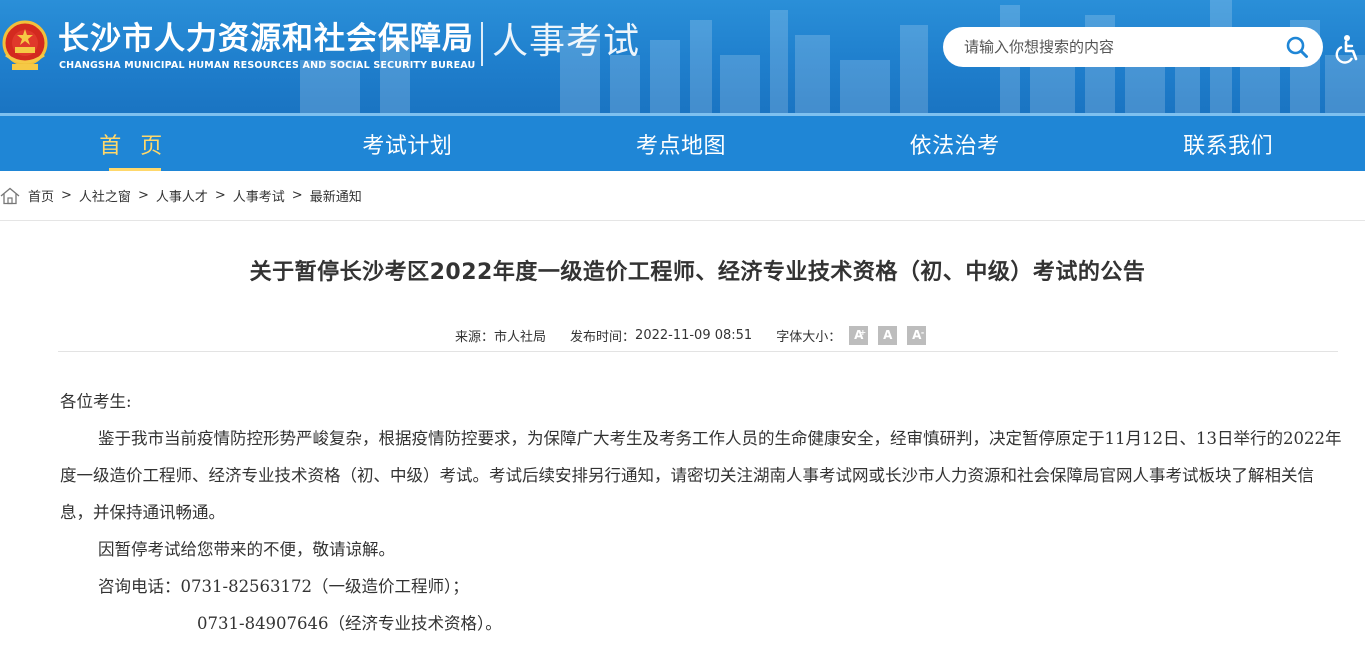 The height and width of the screenshot is (647, 1365). I want to click on search-box, so click(1133, 47).